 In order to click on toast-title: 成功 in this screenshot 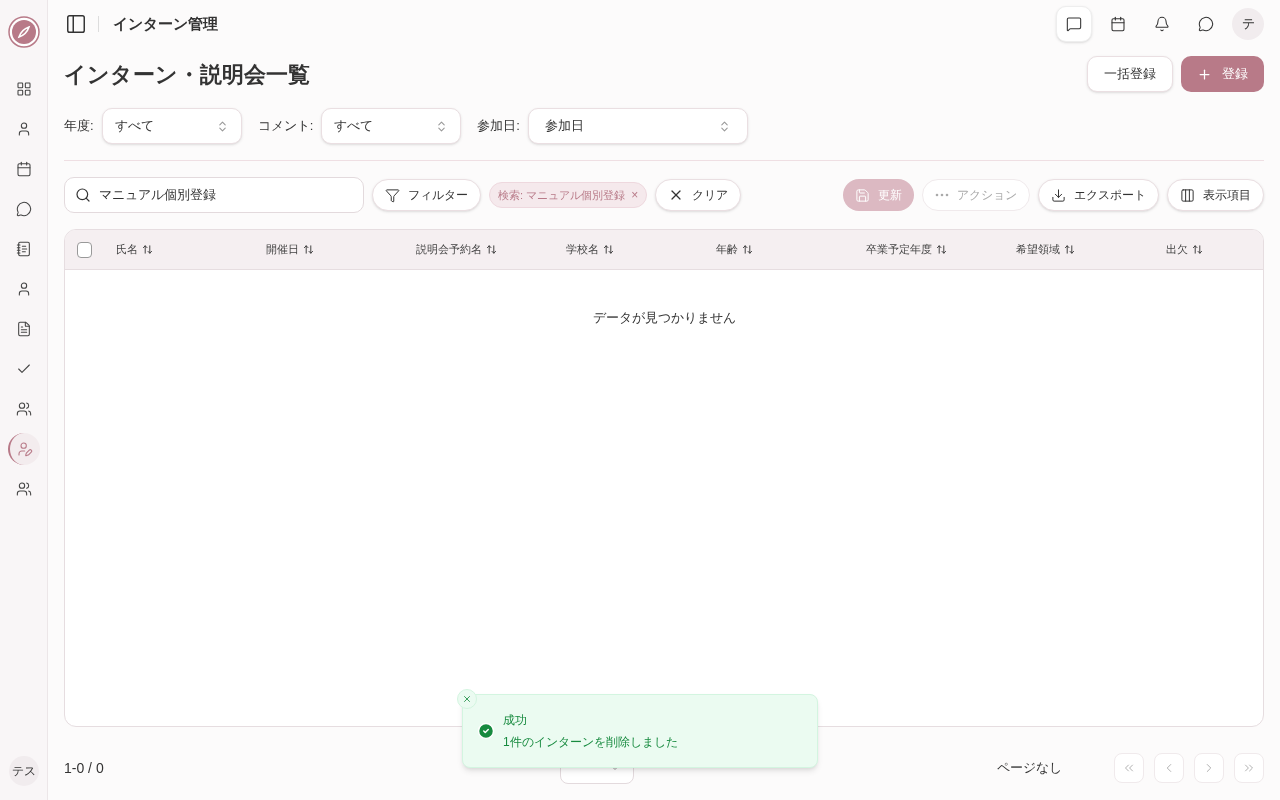, I will do `click(515, 720)`.